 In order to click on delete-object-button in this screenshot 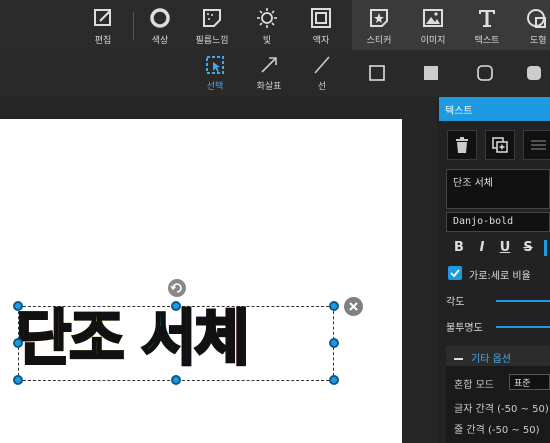, I will do `click(353, 306)`.